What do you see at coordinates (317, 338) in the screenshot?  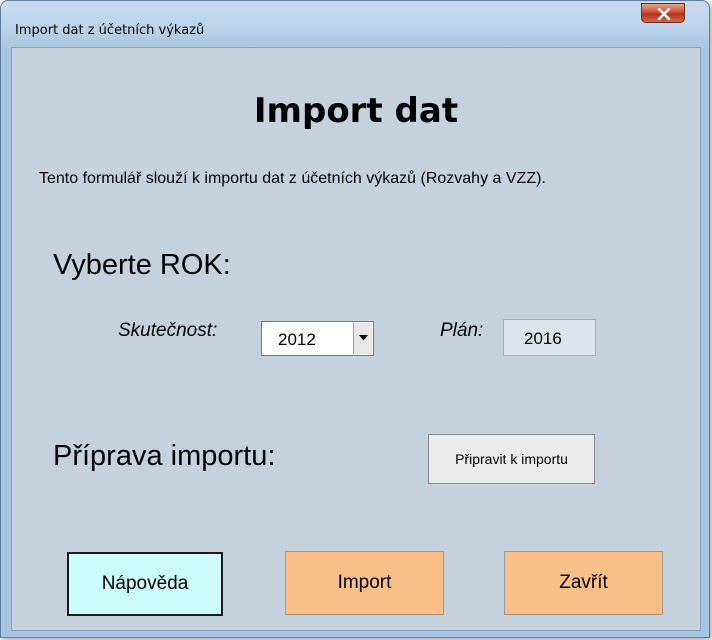 I see `actual-year-select: 2012` at bounding box center [317, 338].